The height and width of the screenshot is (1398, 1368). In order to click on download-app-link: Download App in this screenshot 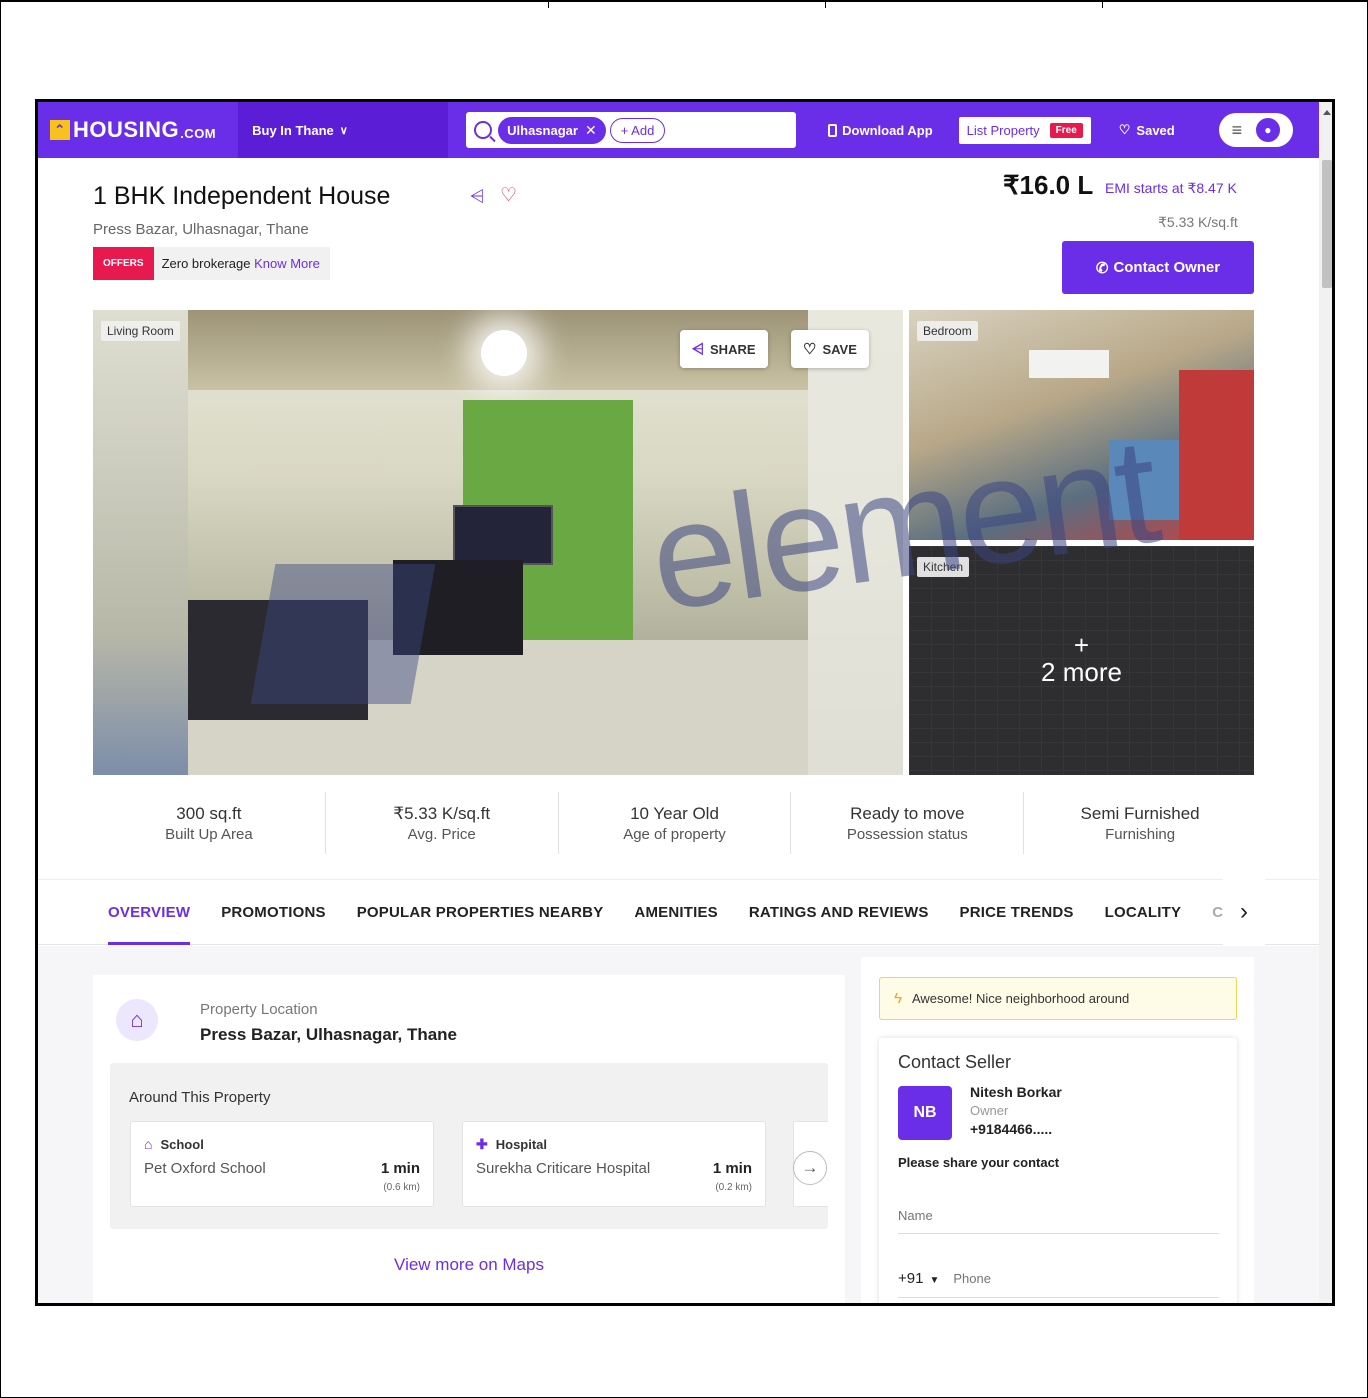, I will do `click(880, 130)`.